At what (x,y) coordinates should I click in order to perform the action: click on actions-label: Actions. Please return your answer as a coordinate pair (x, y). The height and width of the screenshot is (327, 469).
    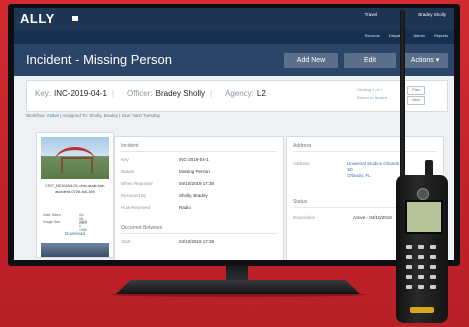
    Looking at the image, I should click on (422, 60).